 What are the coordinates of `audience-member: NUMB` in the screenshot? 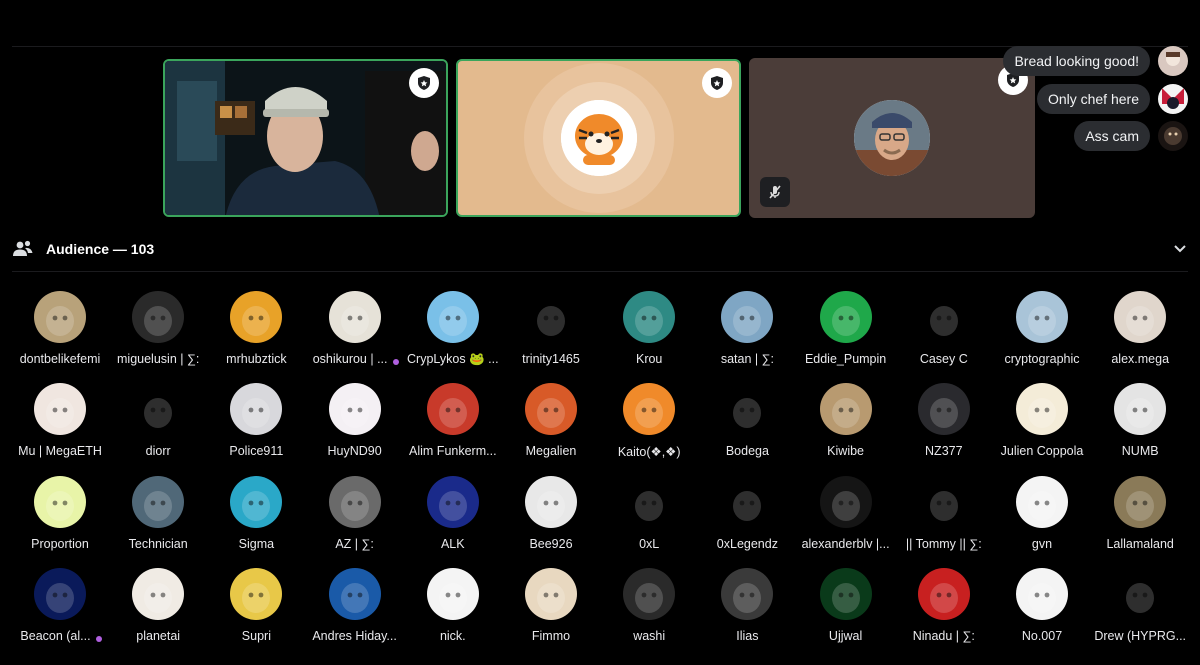 It's located at (1140, 423).